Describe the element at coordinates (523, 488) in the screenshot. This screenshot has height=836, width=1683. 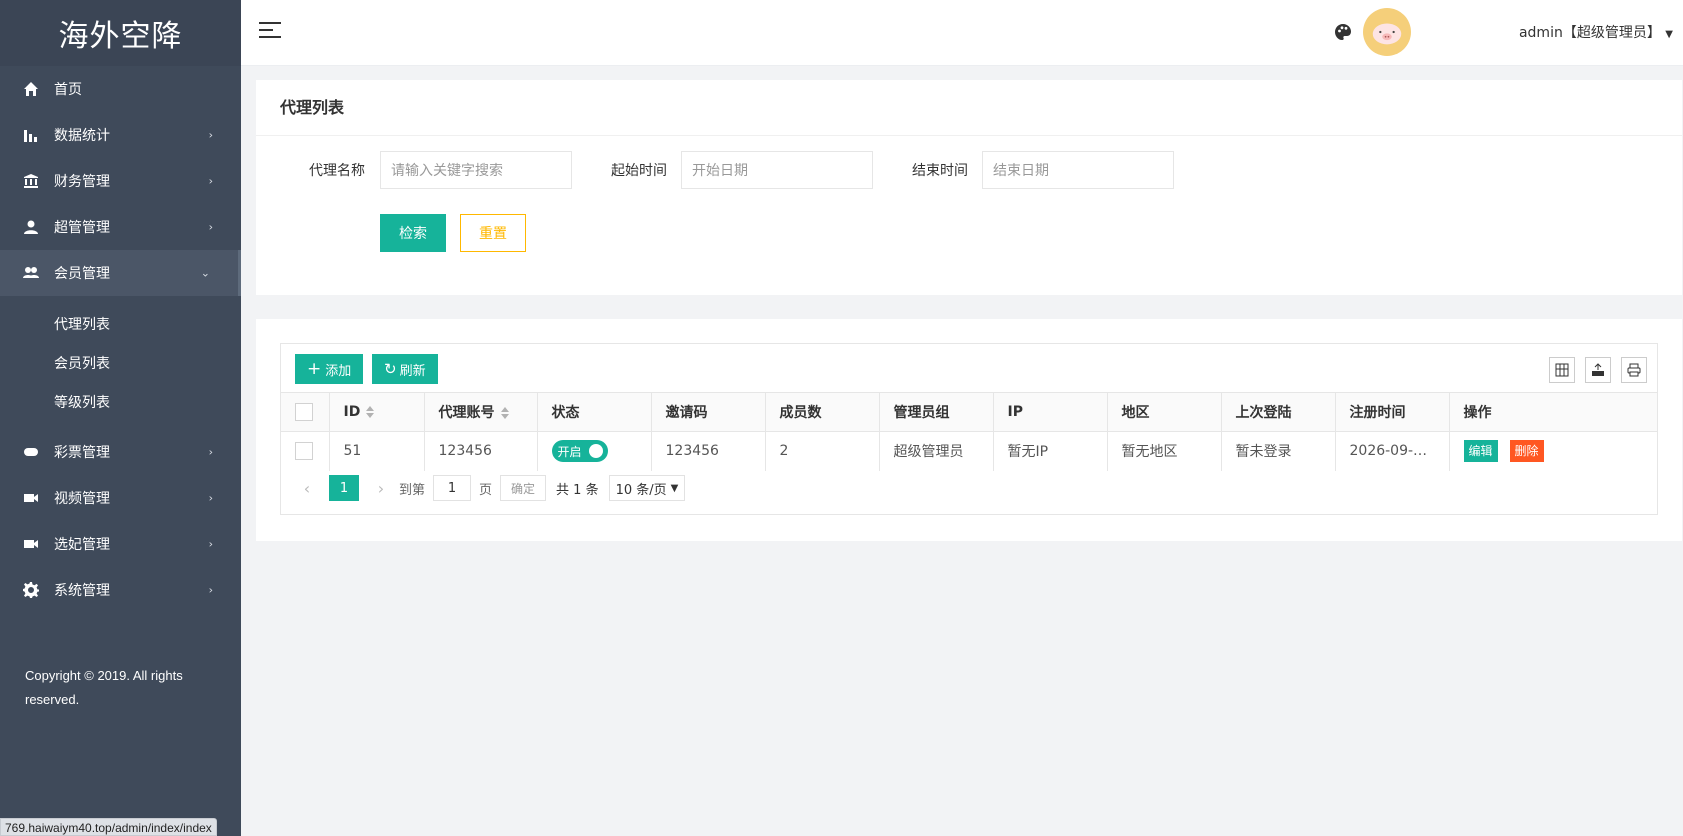
I see `goto-confirm-button: 确定` at that location.